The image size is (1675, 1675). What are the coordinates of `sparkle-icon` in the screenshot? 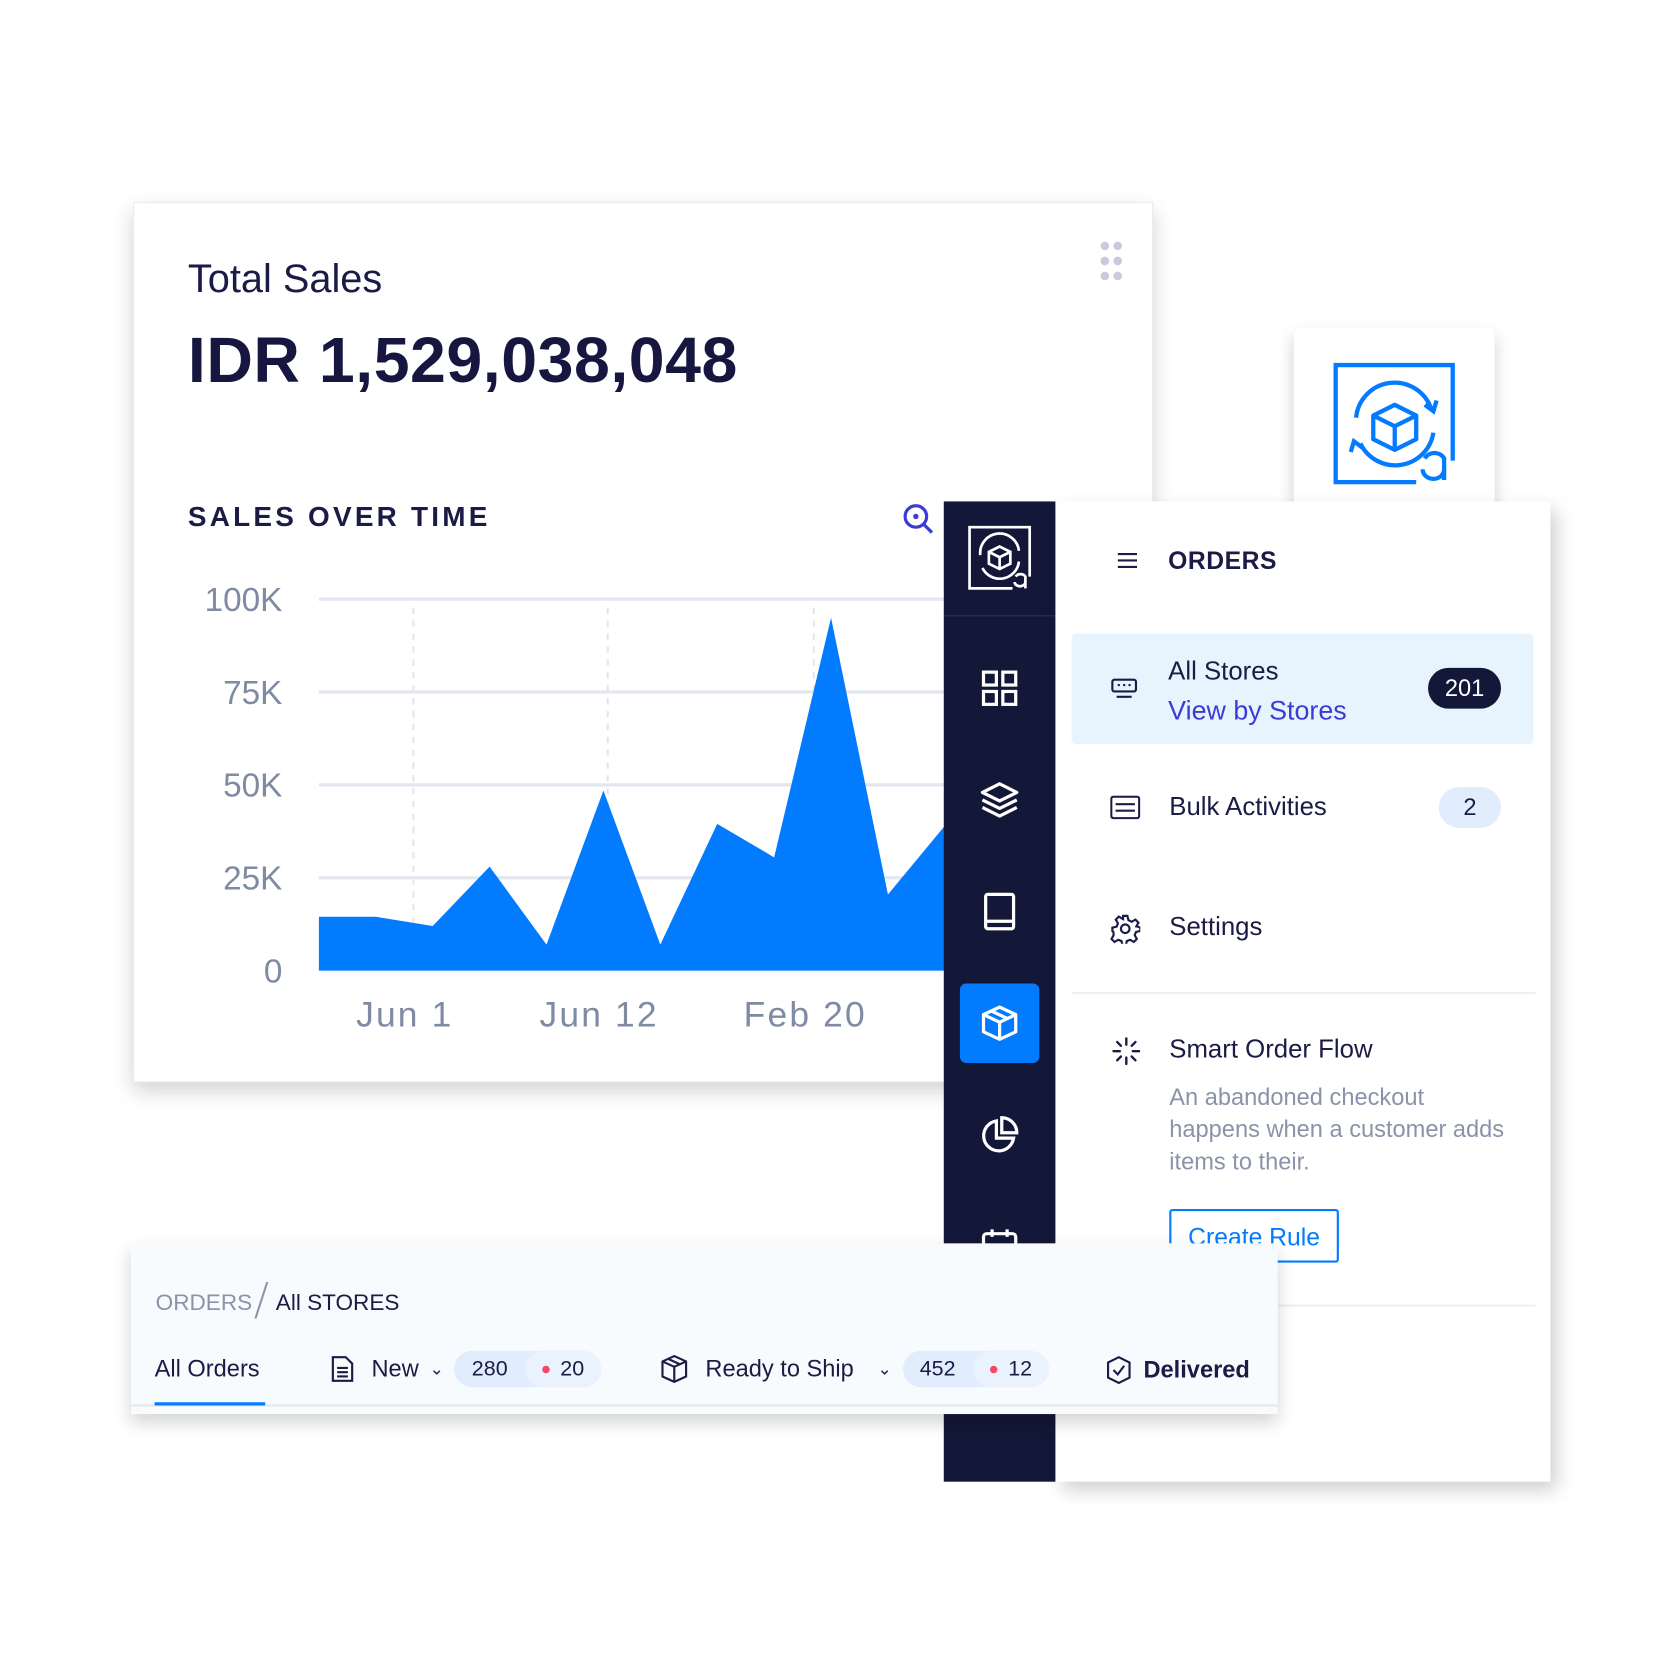 It's located at (1126, 1051).